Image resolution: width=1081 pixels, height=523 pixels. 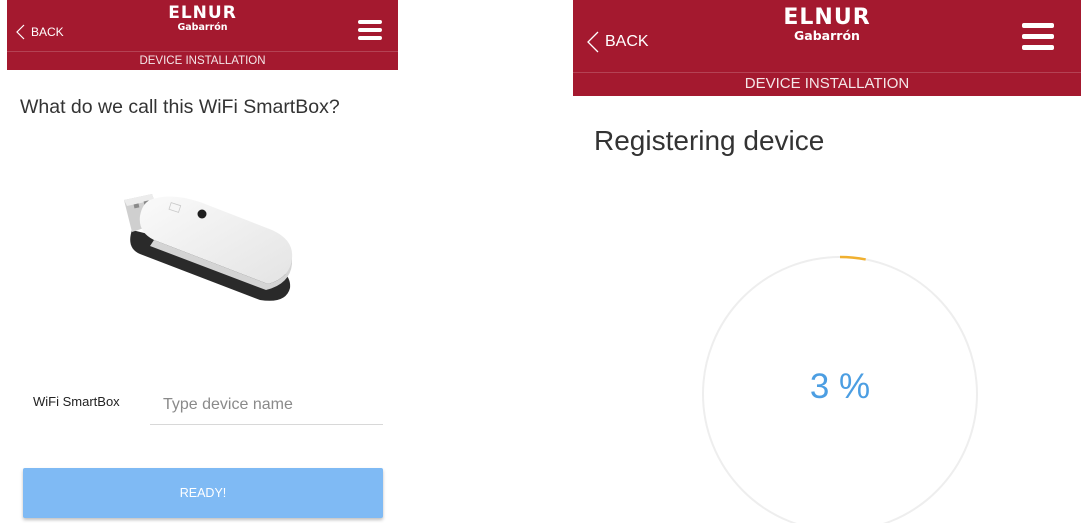 What do you see at coordinates (840, 386) in the screenshot?
I see `progress-percent: 3 %` at bounding box center [840, 386].